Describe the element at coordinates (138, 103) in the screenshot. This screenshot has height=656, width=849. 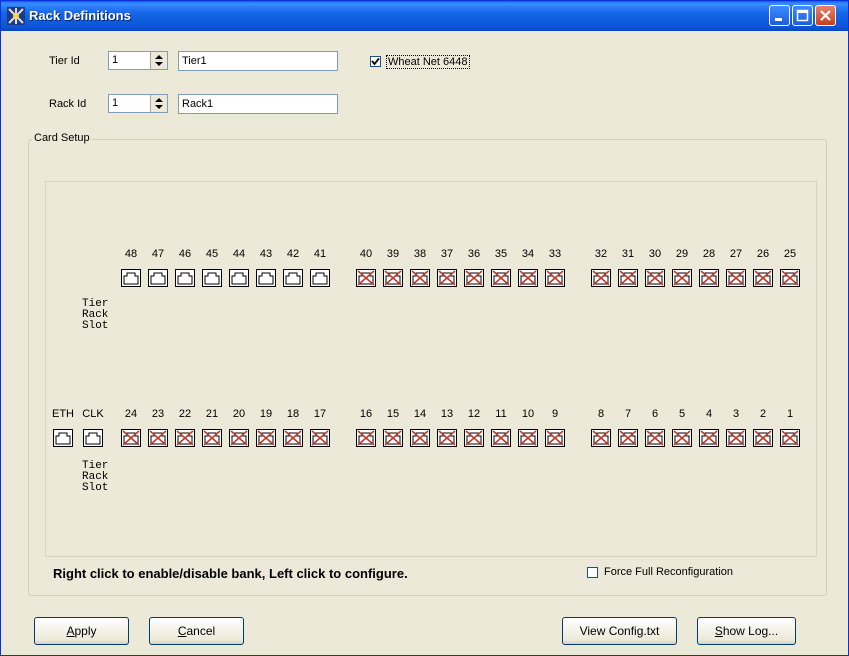
I see `rack-id-spinner: 1` at that location.